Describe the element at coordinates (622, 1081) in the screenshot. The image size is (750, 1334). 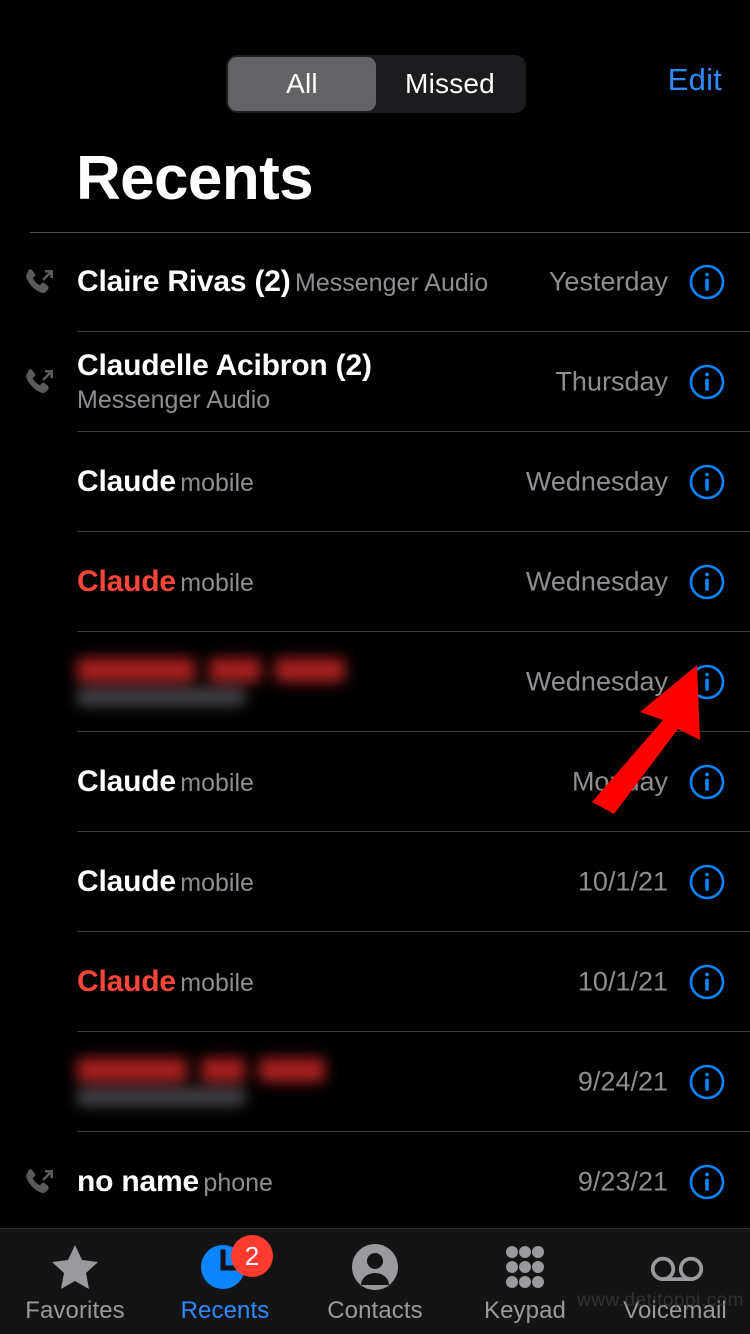
I see `call-date: 9/24/21` at that location.